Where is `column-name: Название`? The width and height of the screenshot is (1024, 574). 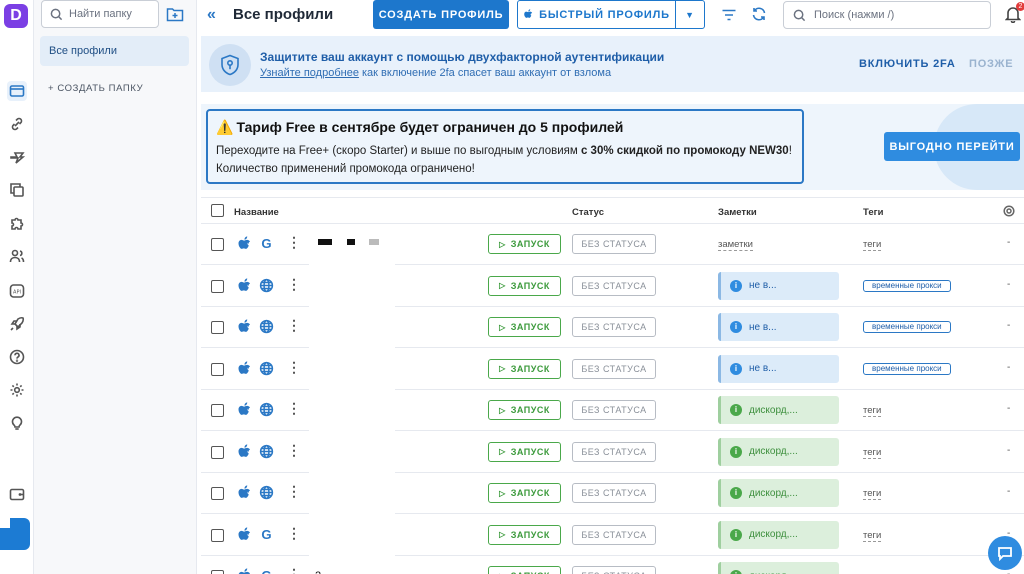
column-name: Название is located at coordinates (256, 212).